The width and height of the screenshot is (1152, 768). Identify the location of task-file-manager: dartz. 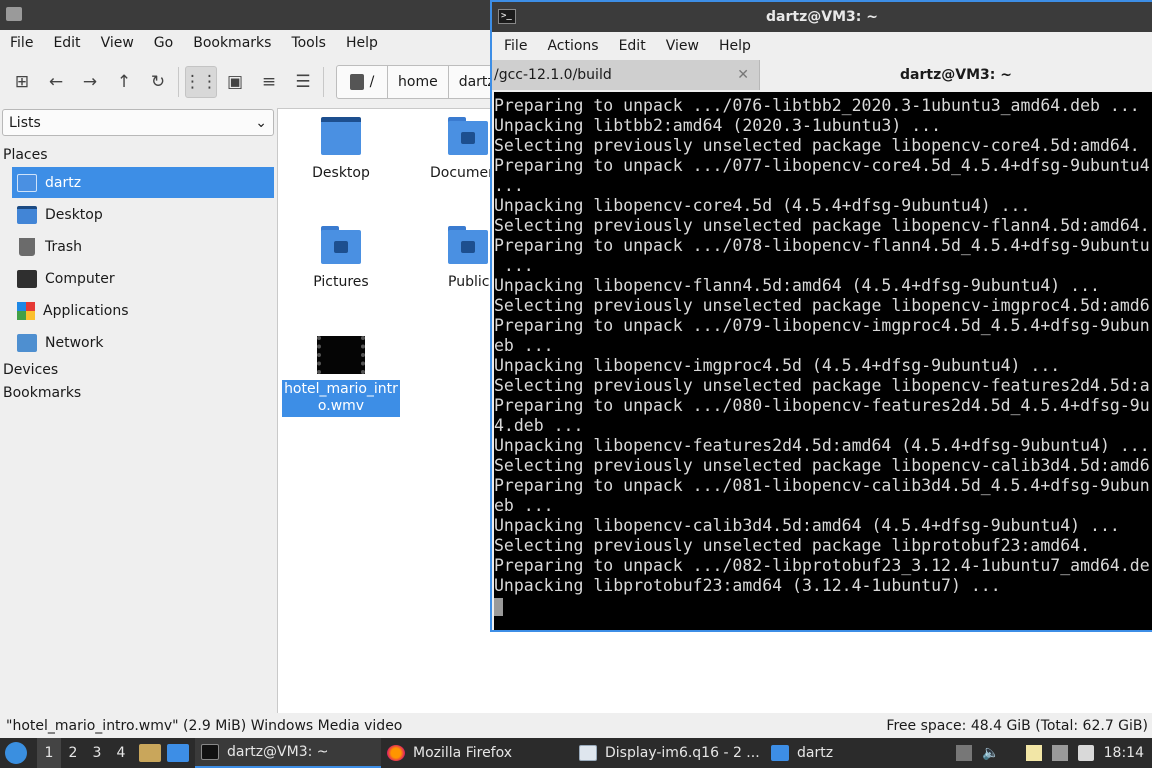
(825, 753).